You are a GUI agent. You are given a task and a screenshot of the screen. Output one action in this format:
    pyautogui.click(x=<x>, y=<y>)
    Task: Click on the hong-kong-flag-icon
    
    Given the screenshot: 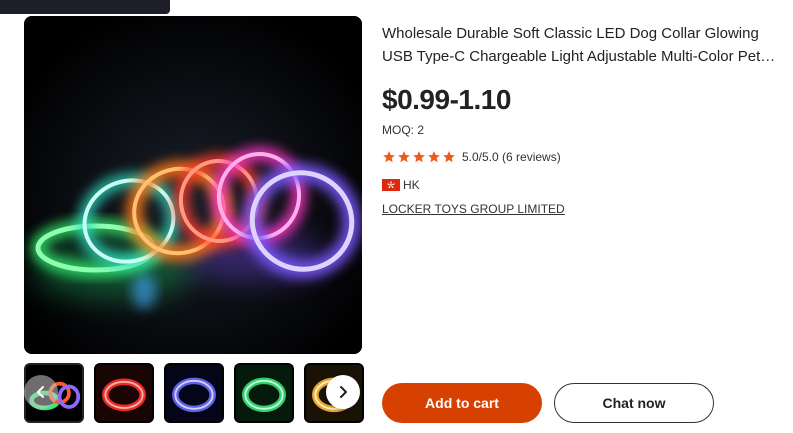 What is the action you would take?
    pyautogui.click(x=391, y=185)
    